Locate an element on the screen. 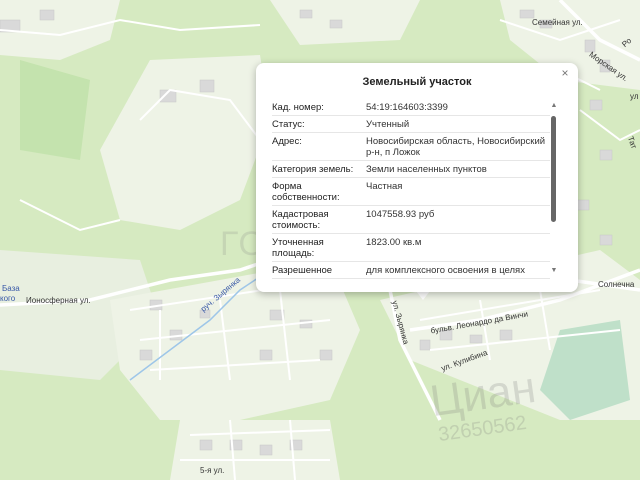 This screenshot has width=640, height=480. info-value: 1823.00 кв.м is located at coordinates (394, 242).